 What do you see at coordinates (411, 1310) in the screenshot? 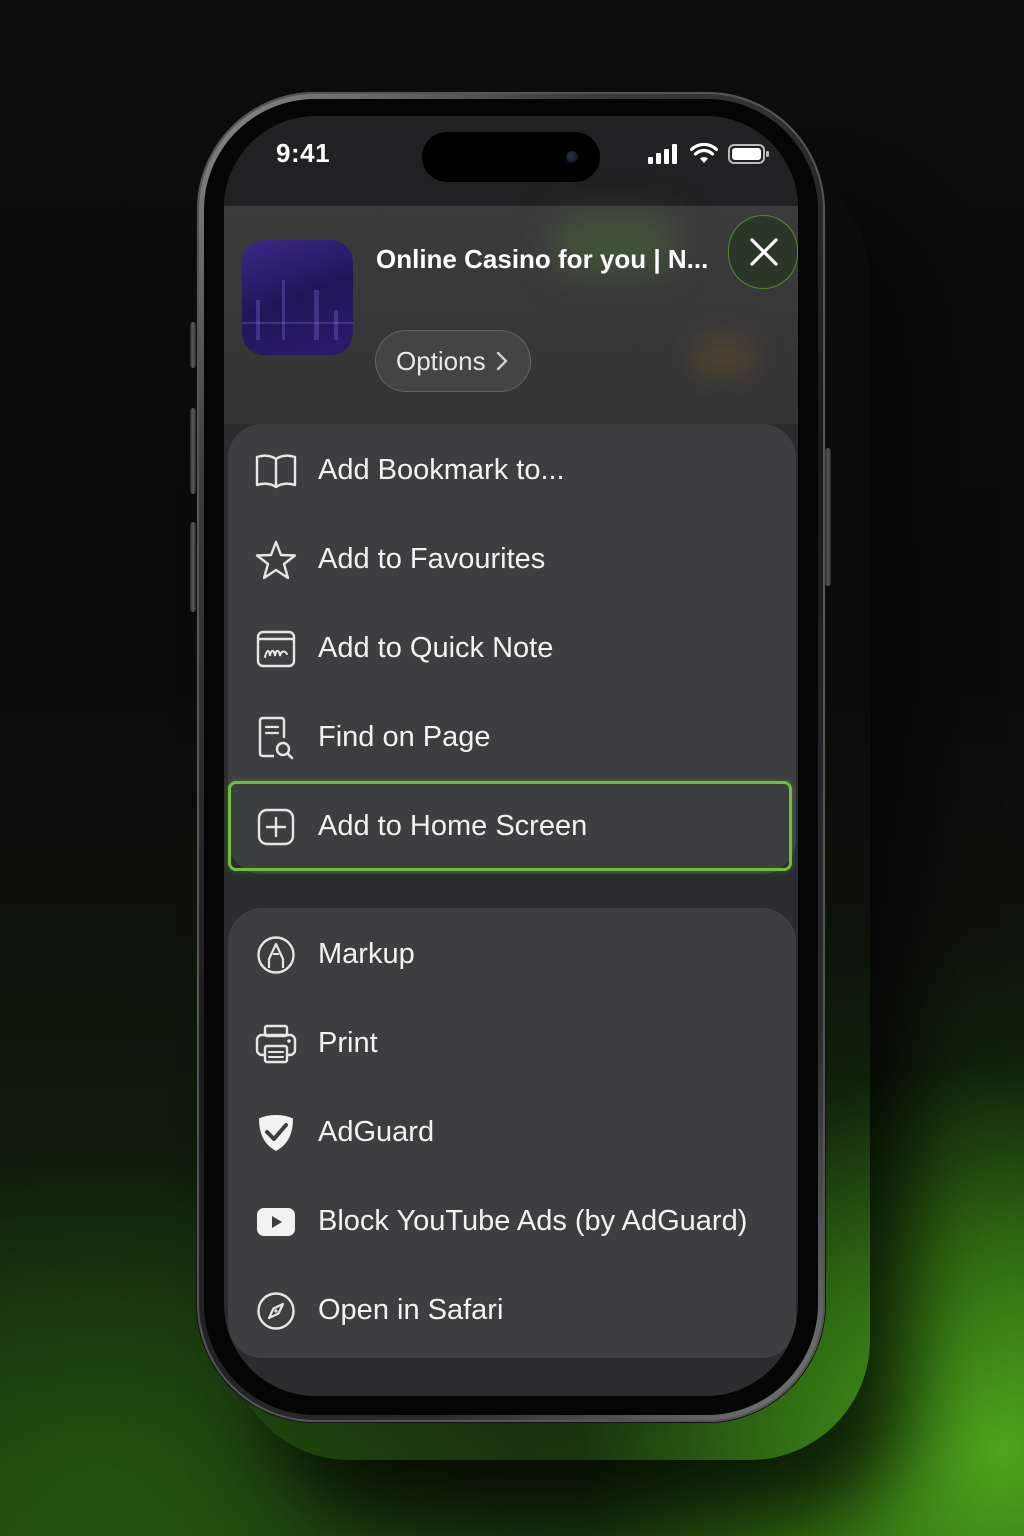
I see `menu-item-label: Open in Safari` at bounding box center [411, 1310].